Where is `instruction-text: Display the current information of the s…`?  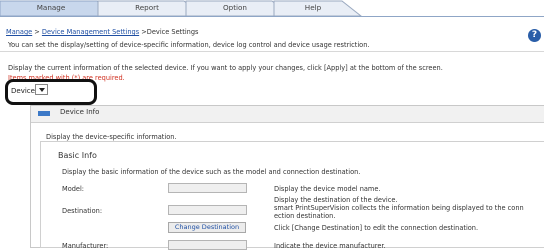
instruction-text: Display the current information of the s… is located at coordinates (225, 68).